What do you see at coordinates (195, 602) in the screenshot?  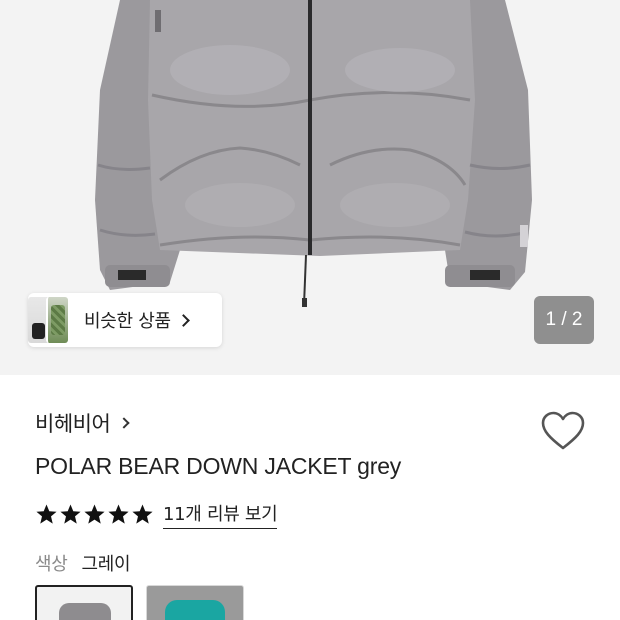 I see `color-swatch-teal` at bounding box center [195, 602].